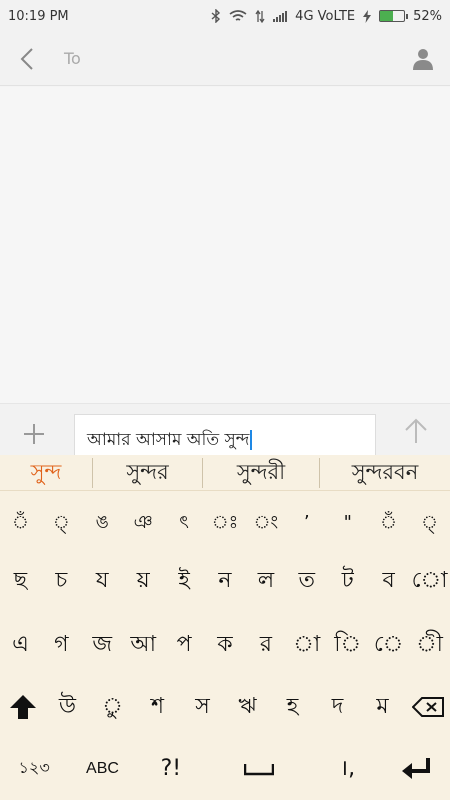 The height and width of the screenshot is (800, 450). I want to click on wifi-icon, so click(238, 15).